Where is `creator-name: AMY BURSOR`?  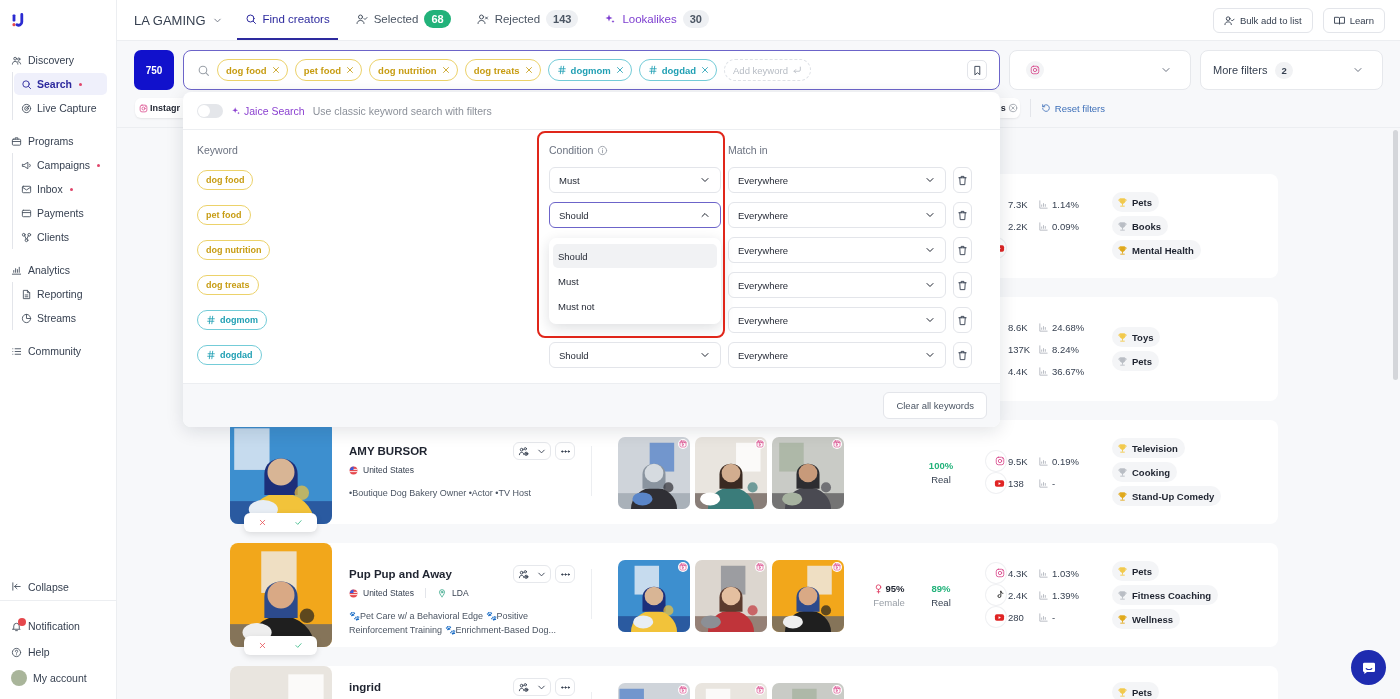
creator-name: AMY BURSOR is located at coordinates (388, 451).